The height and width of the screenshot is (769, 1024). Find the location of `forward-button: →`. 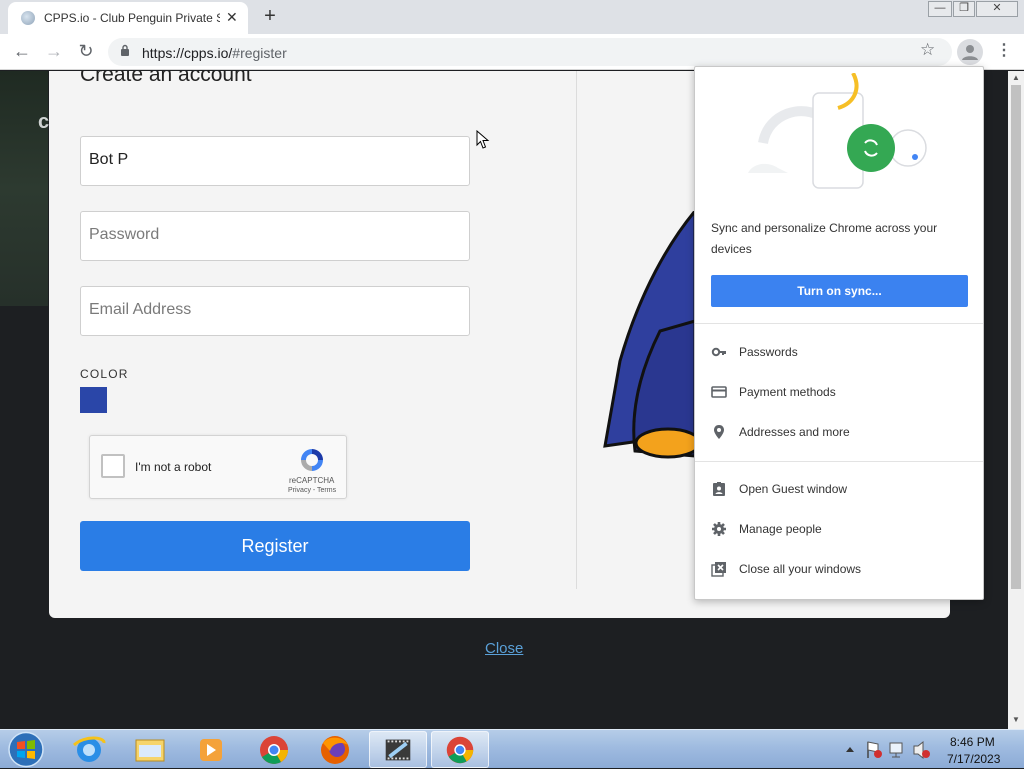

forward-button: → is located at coordinates (54, 51).